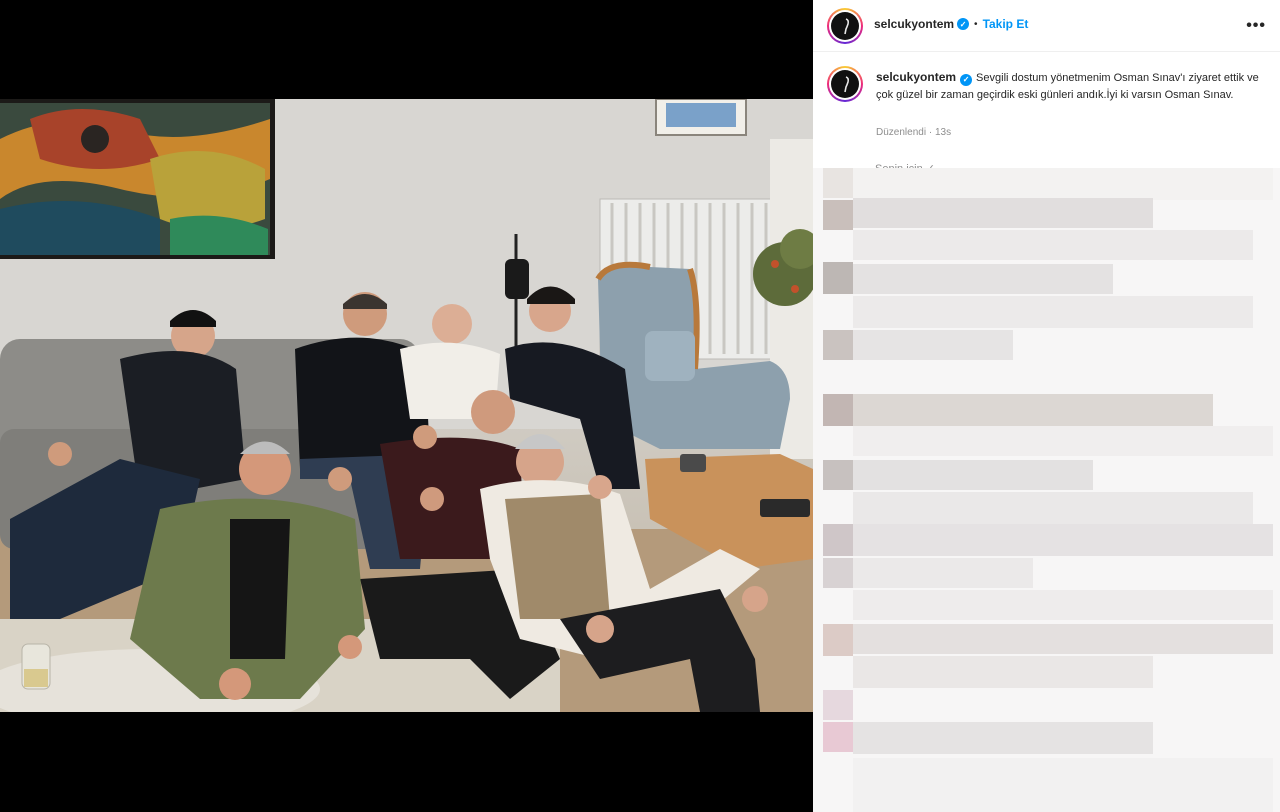 The image size is (1280, 812). I want to click on more-options-icon: •••, so click(1256, 26).